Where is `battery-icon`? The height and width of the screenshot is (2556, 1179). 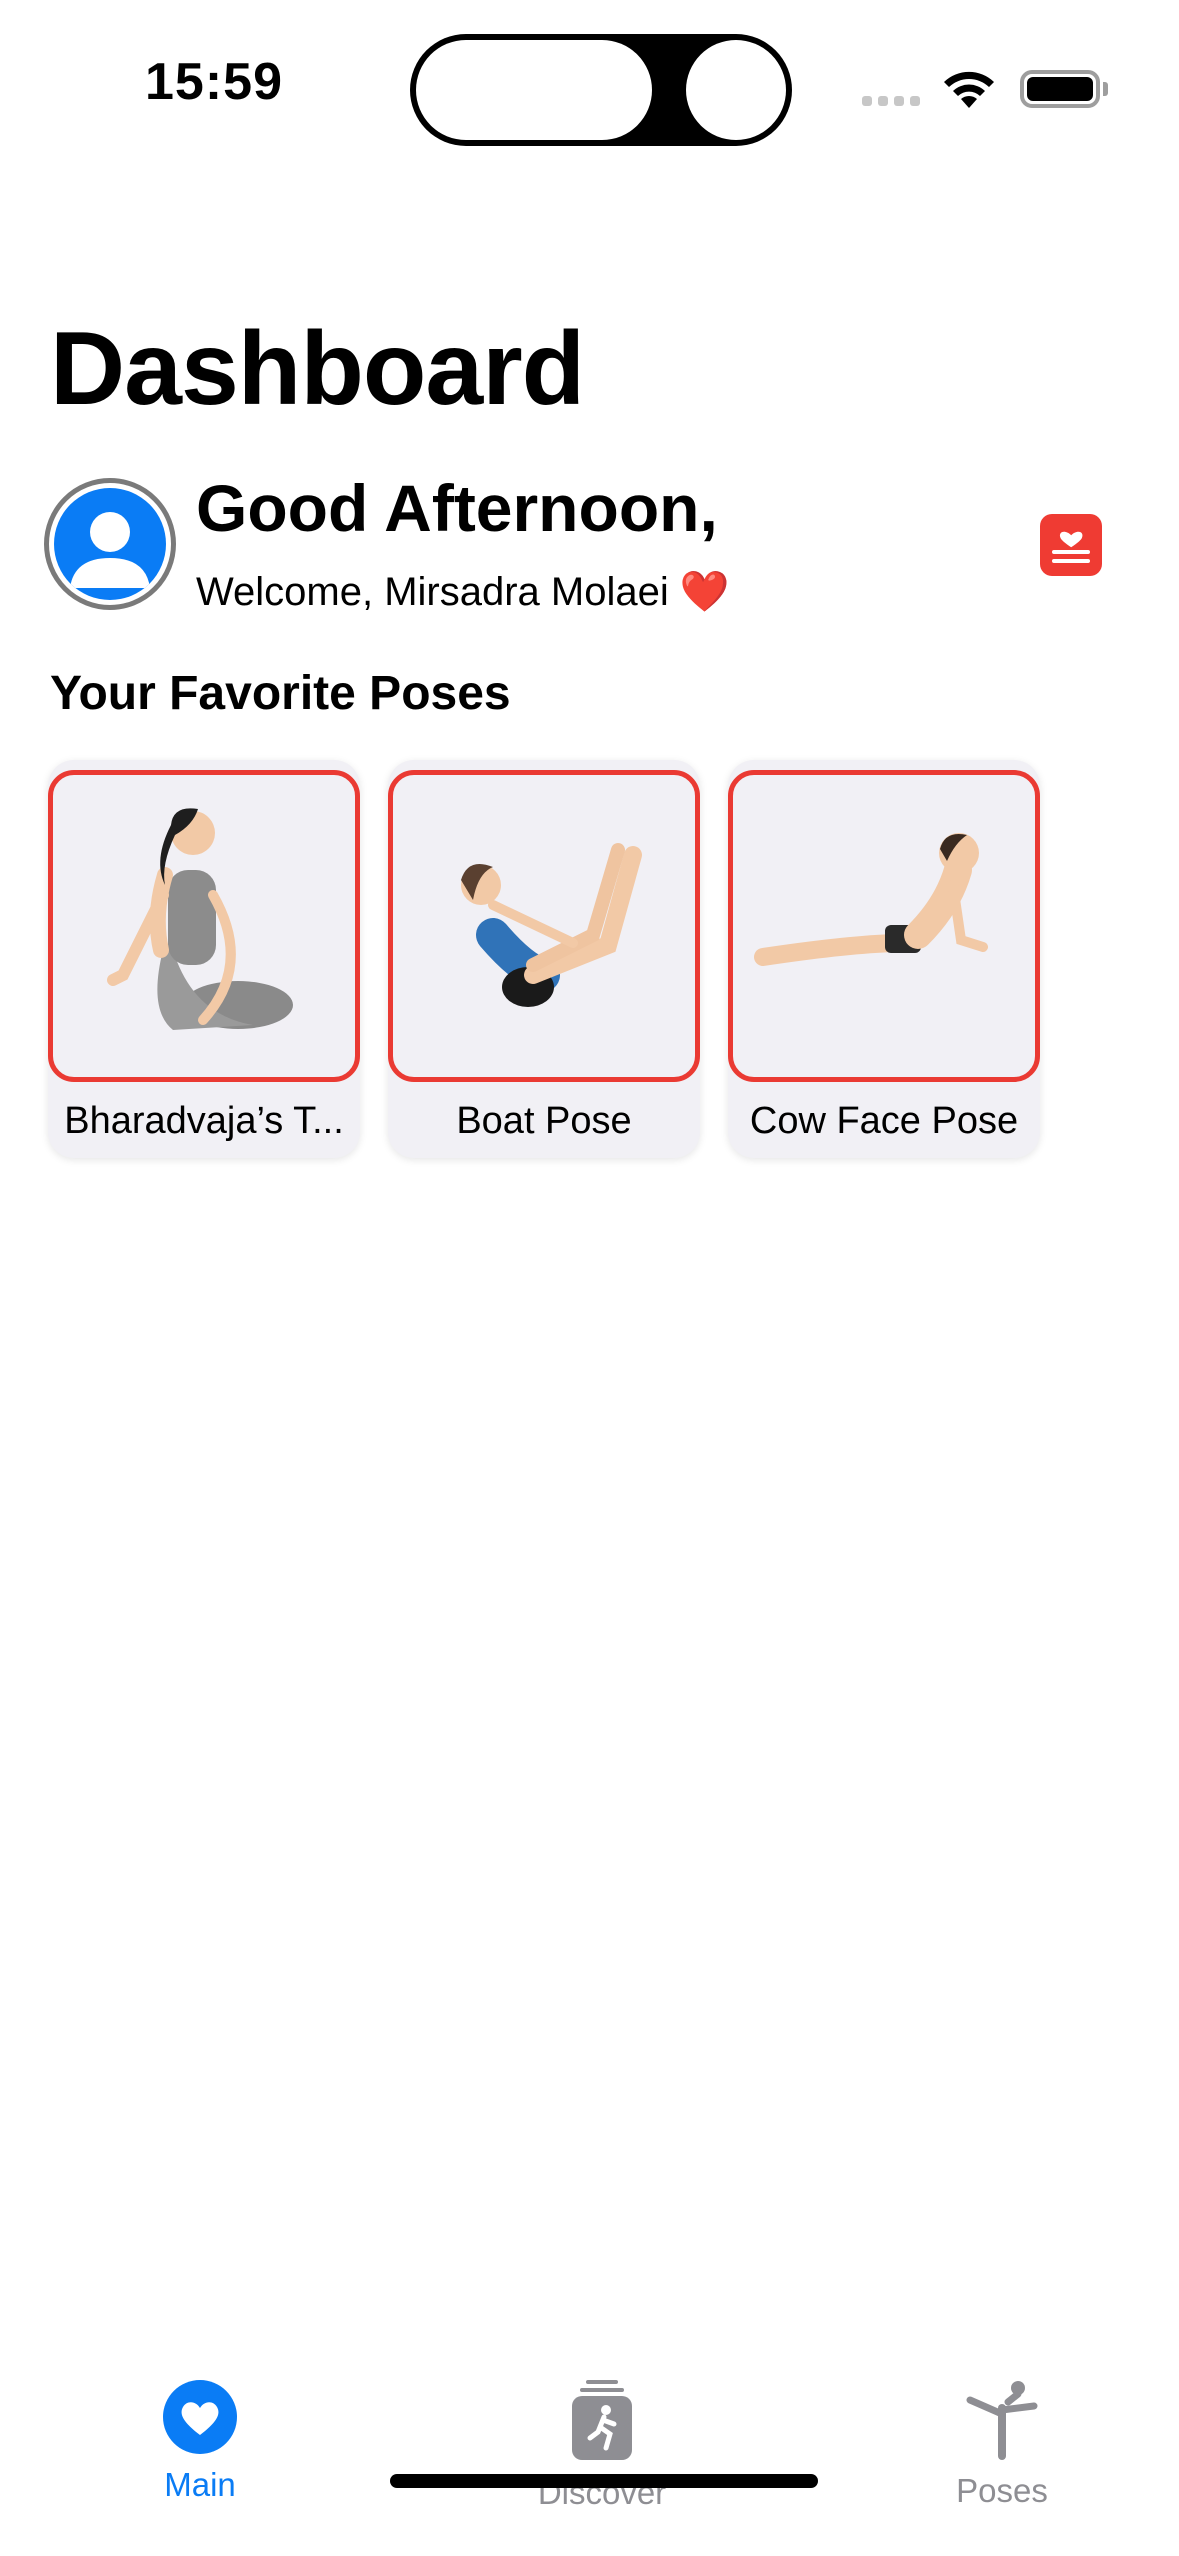 battery-icon is located at coordinates (1060, 89).